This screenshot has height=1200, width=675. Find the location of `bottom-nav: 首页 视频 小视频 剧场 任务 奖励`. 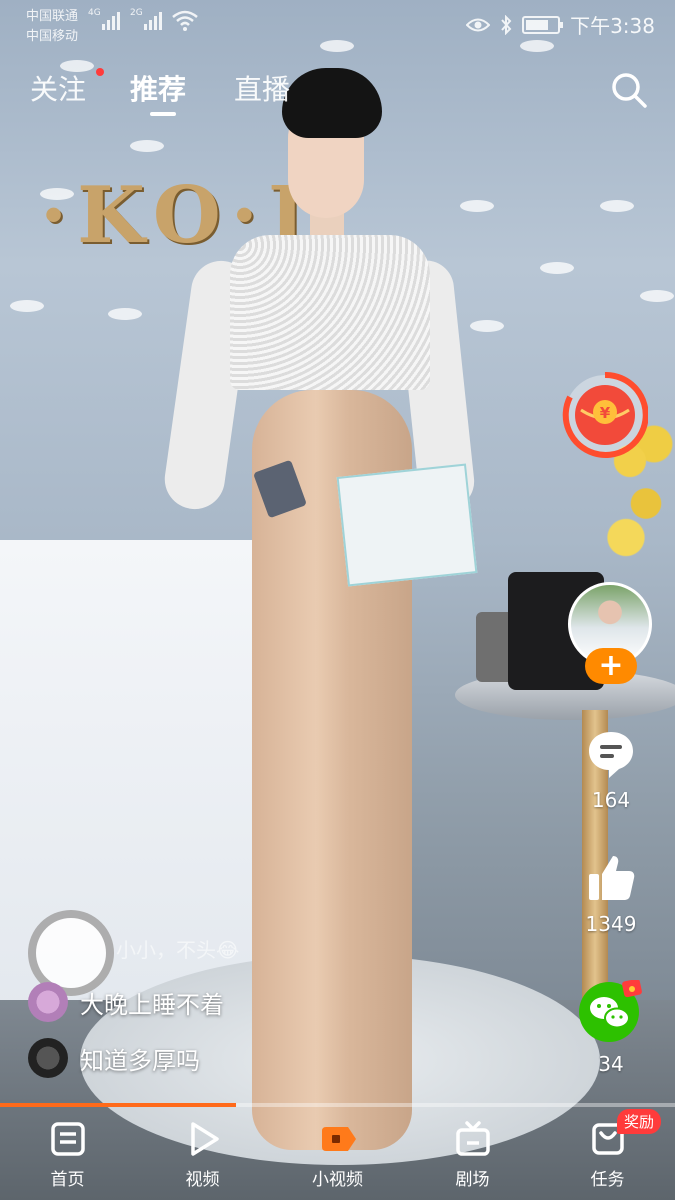

bottom-nav: 首页 视频 小视频 剧场 任务 奖励 is located at coordinates (337, 1153).